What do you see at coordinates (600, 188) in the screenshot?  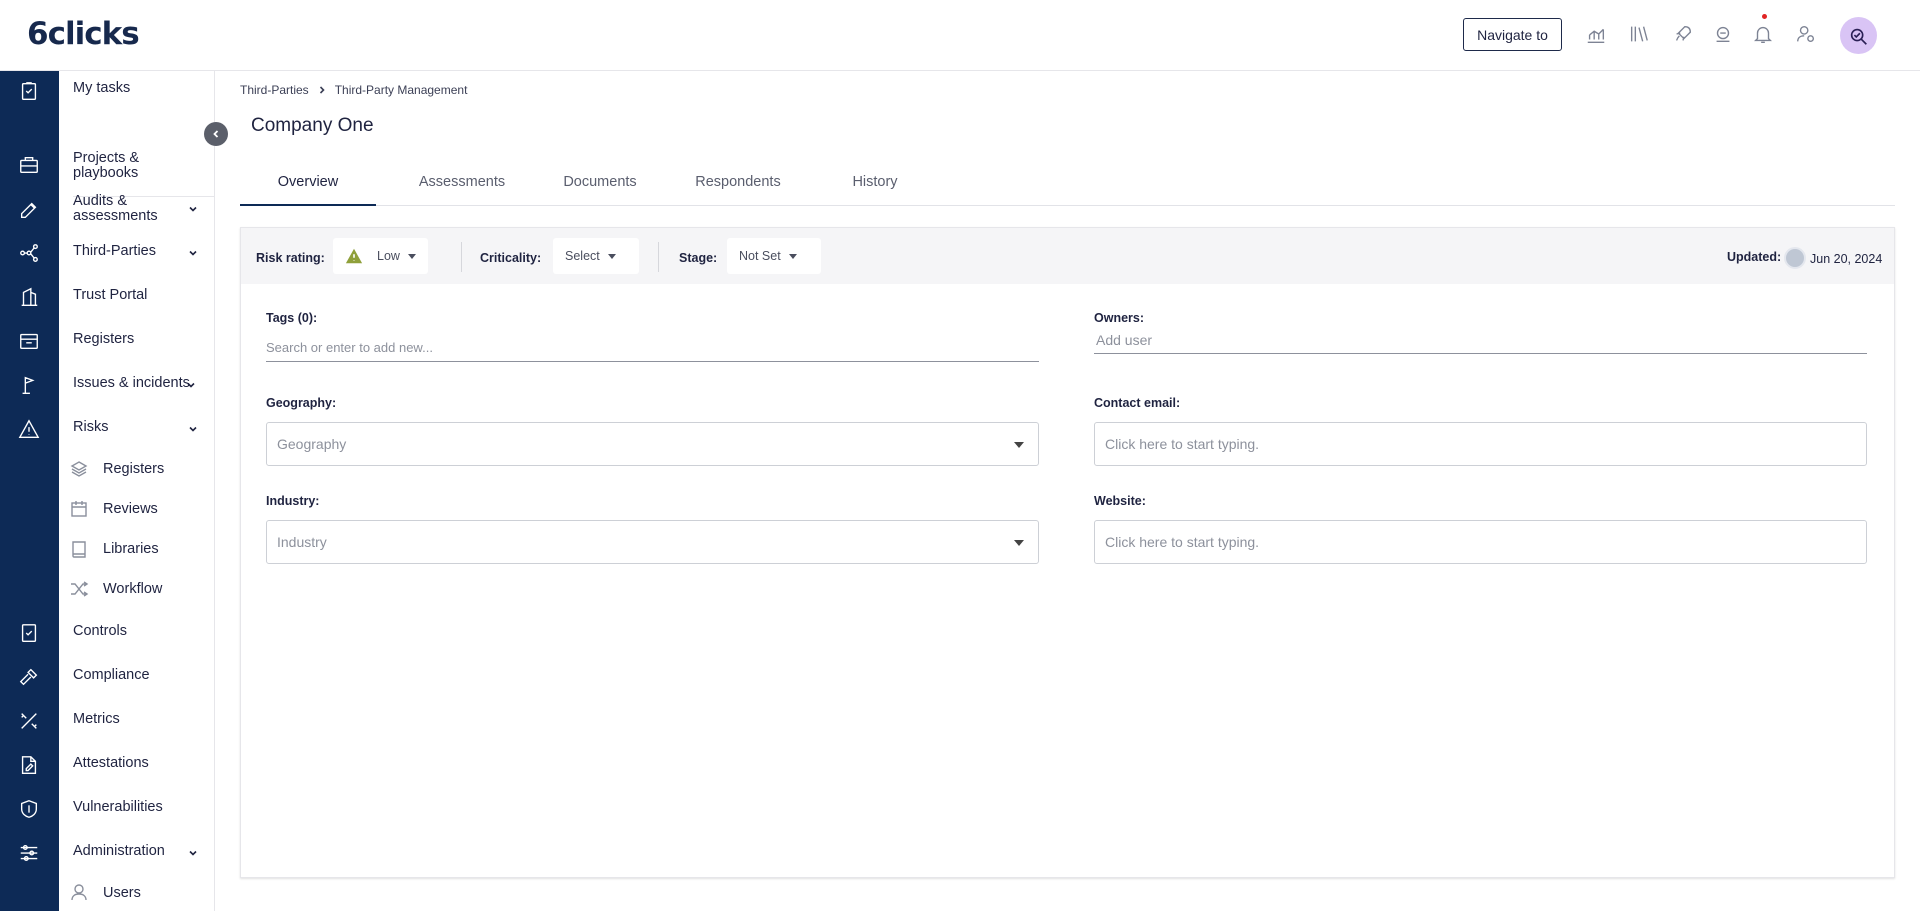 I see `tab-documents: Documents` at bounding box center [600, 188].